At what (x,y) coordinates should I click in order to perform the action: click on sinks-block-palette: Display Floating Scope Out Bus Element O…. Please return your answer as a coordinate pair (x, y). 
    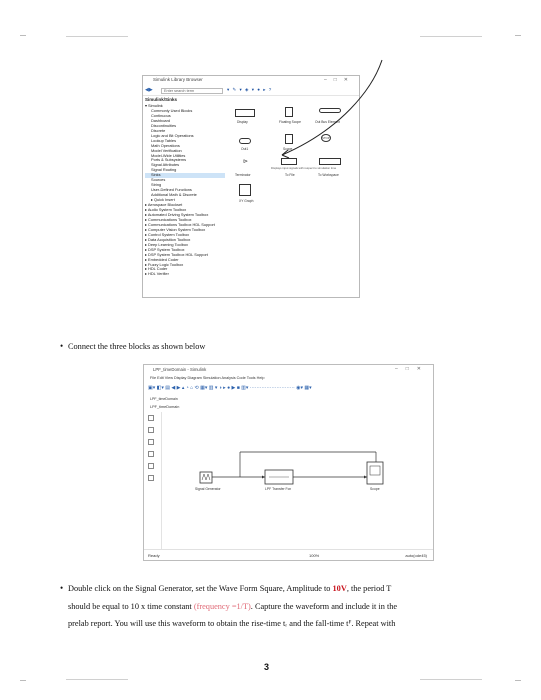
    Looking at the image, I should click on (294, 199).